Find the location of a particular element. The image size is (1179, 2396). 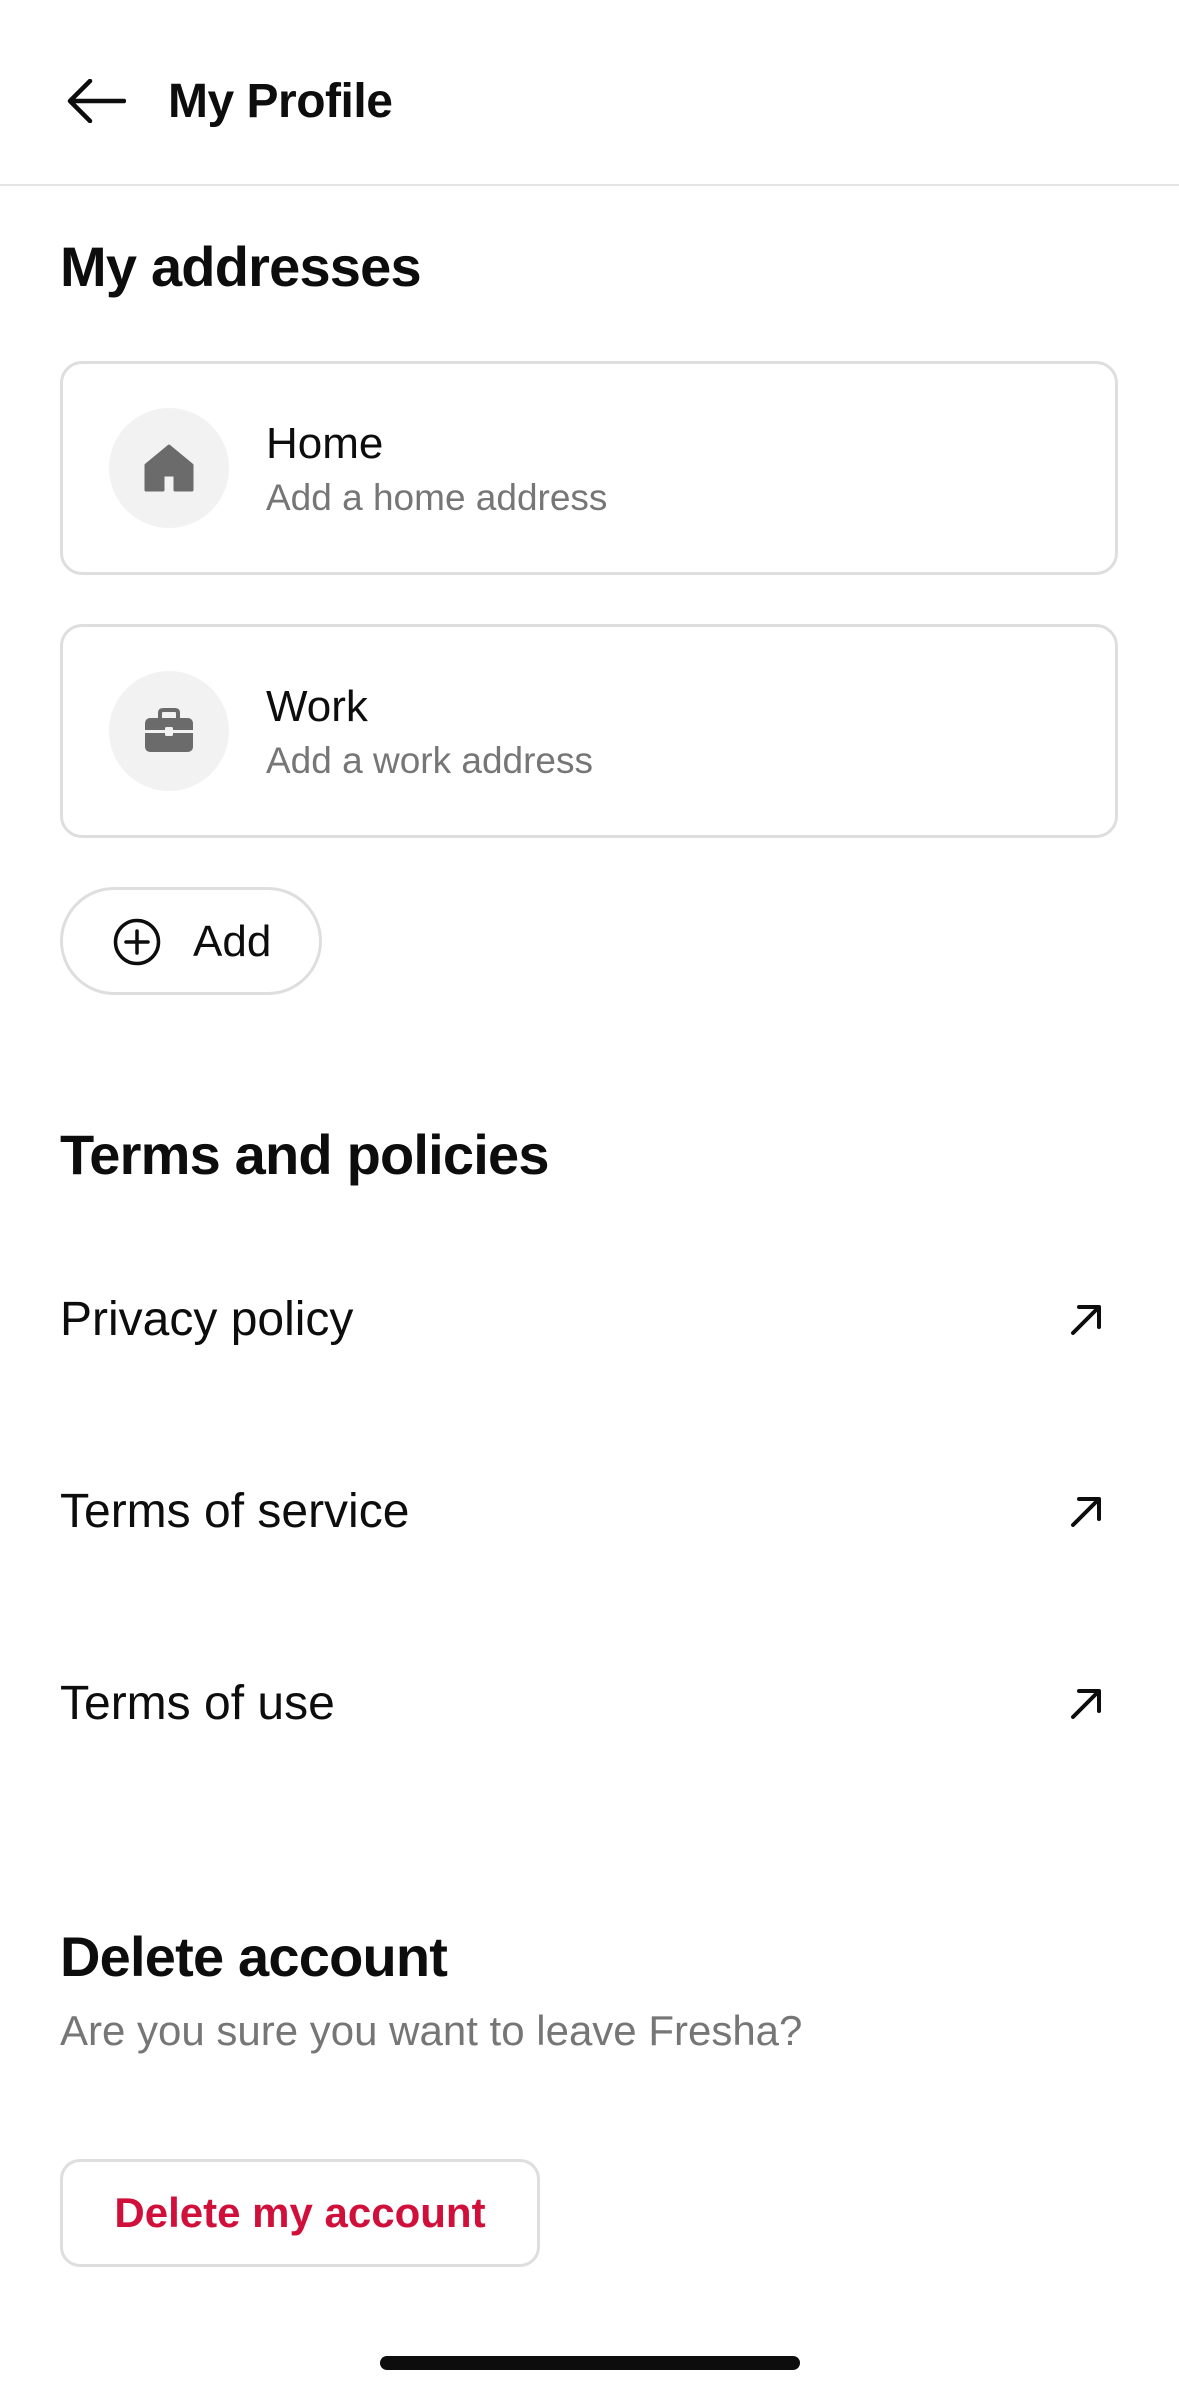

work-icon-circle is located at coordinates (169, 731).